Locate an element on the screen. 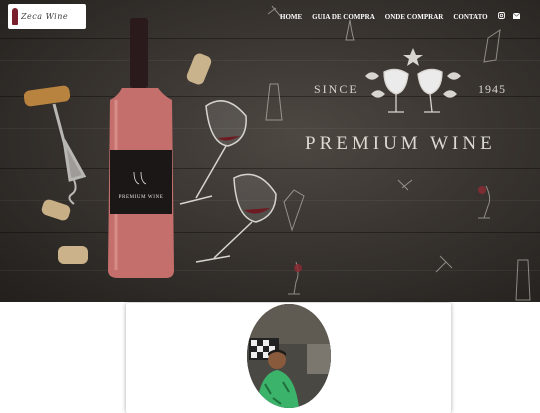 Image resolution: width=540 pixels, height=413 pixels. avatar is located at coordinates (289, 356).